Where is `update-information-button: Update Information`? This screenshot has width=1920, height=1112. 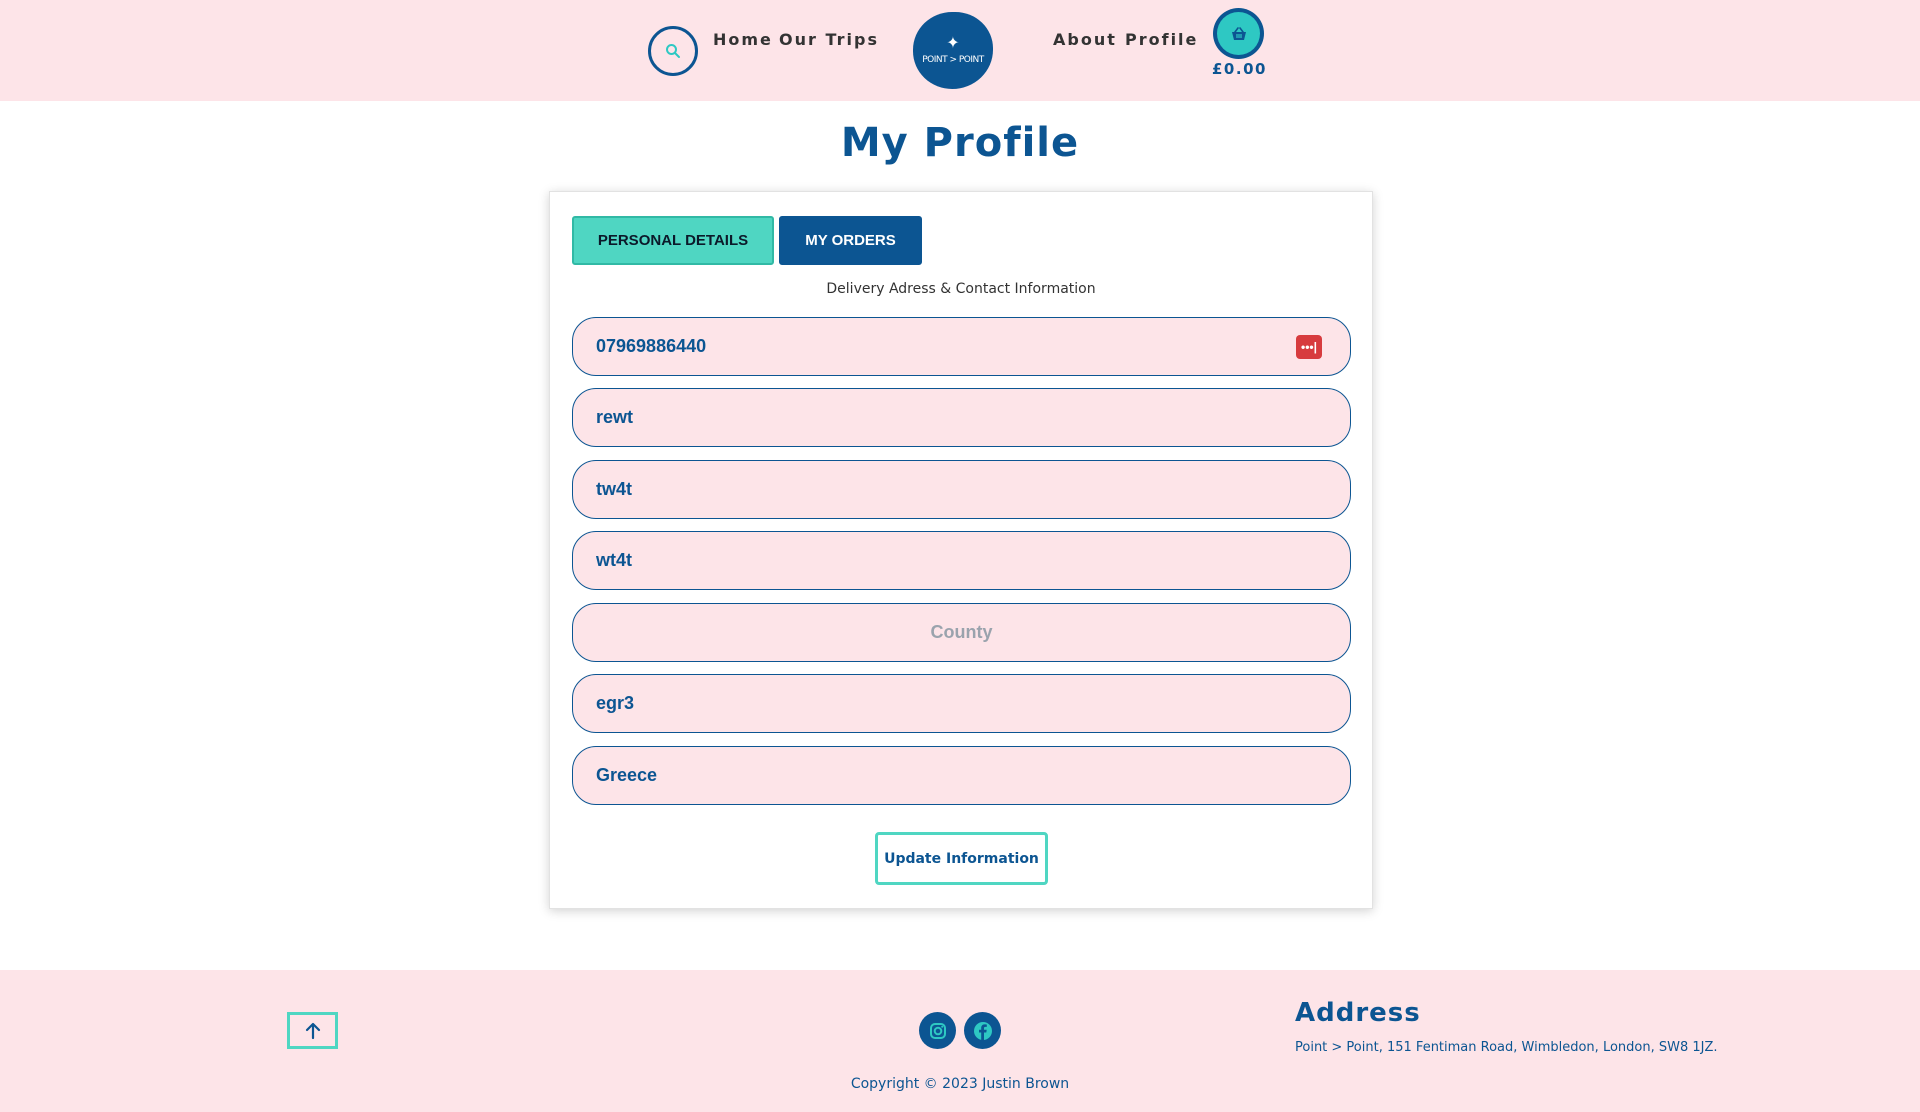
update-information-button: Update Information is located at coordinates (961, 858).